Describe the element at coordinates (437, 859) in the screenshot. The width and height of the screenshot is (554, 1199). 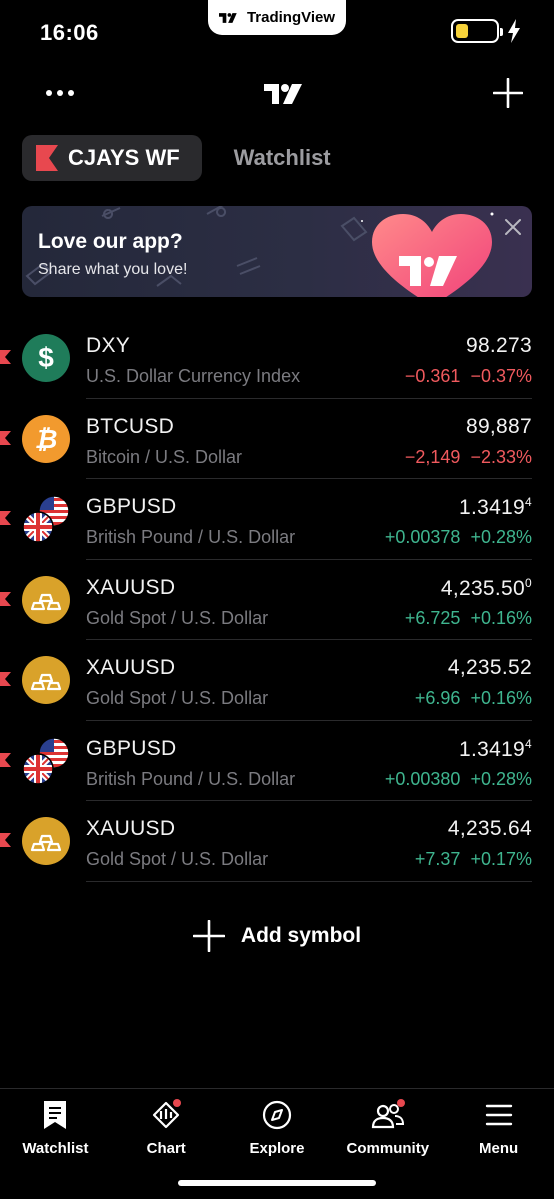
I see `change-value: +7.37` at that location.